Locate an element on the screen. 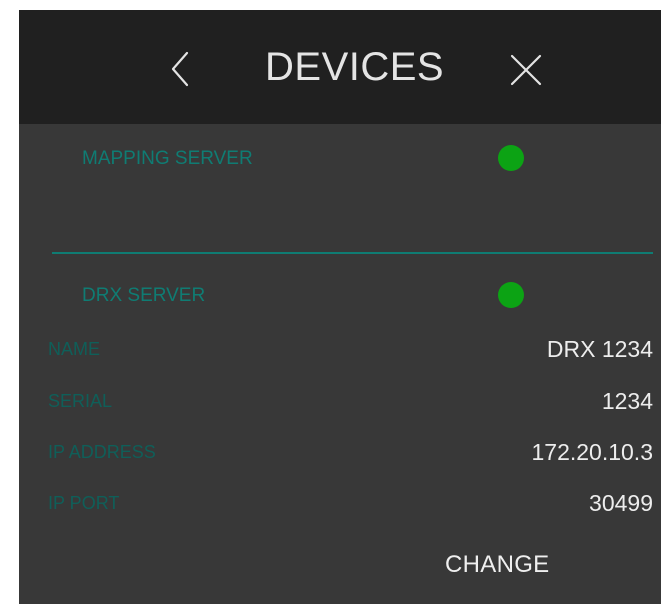  drx-server-label: DRX SERVER is located at coordinates (144, 295).